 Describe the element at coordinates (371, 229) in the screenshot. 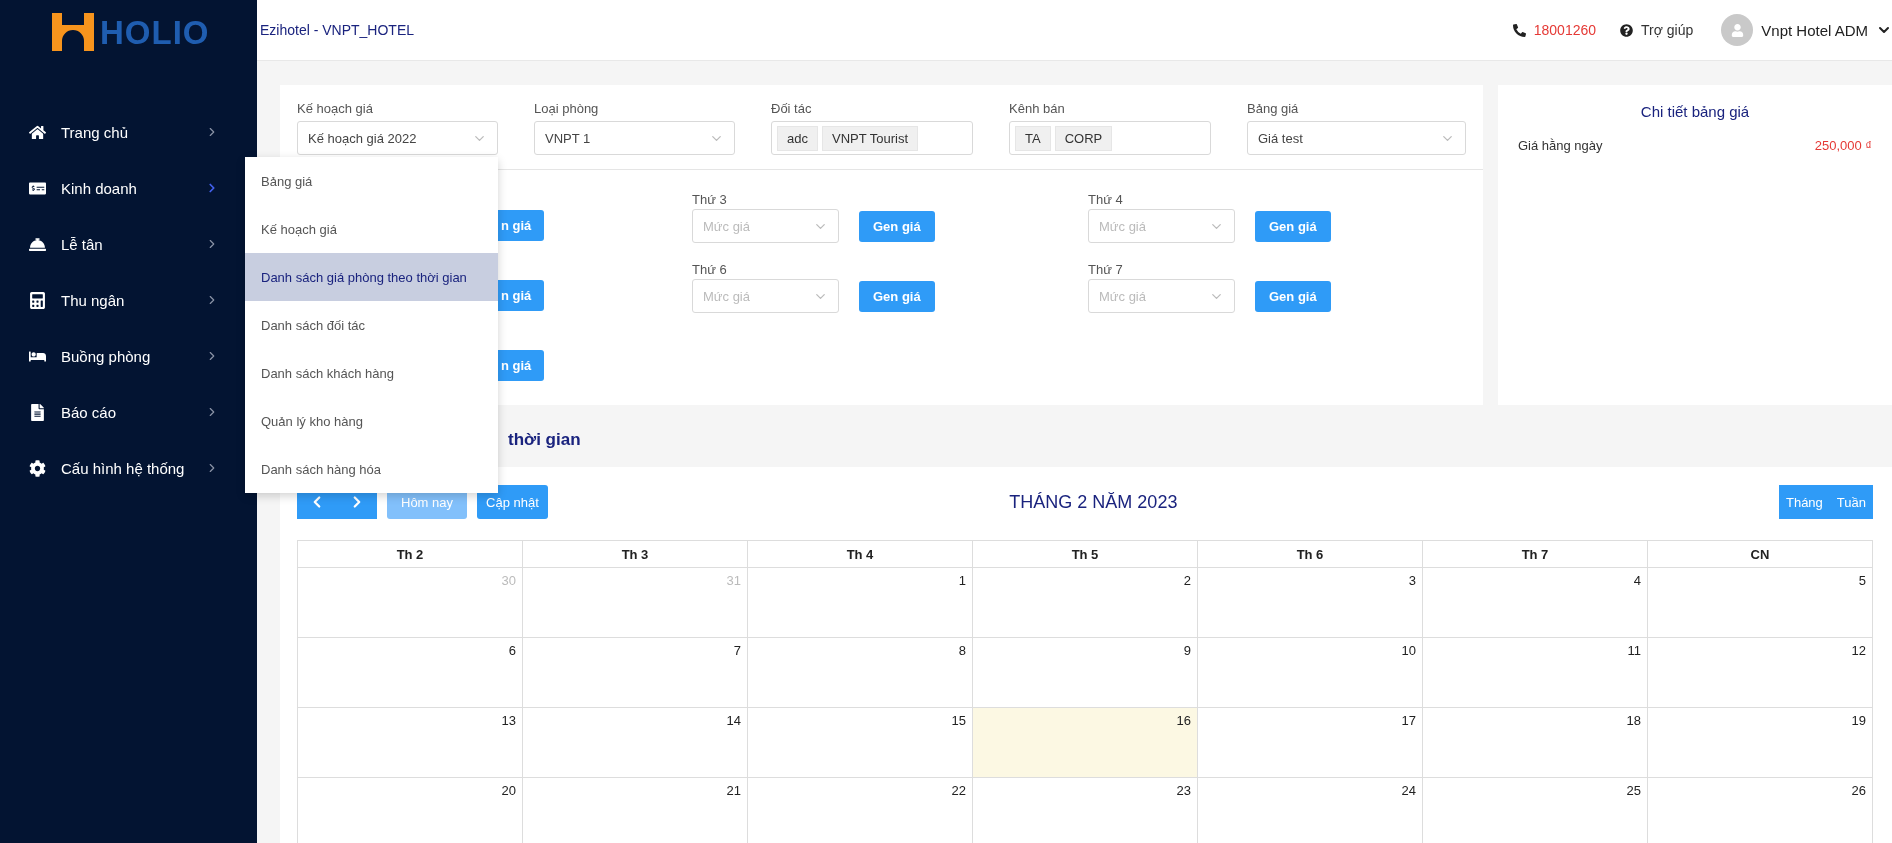

I see `menu-item: Kế hoạch giá` at that location.